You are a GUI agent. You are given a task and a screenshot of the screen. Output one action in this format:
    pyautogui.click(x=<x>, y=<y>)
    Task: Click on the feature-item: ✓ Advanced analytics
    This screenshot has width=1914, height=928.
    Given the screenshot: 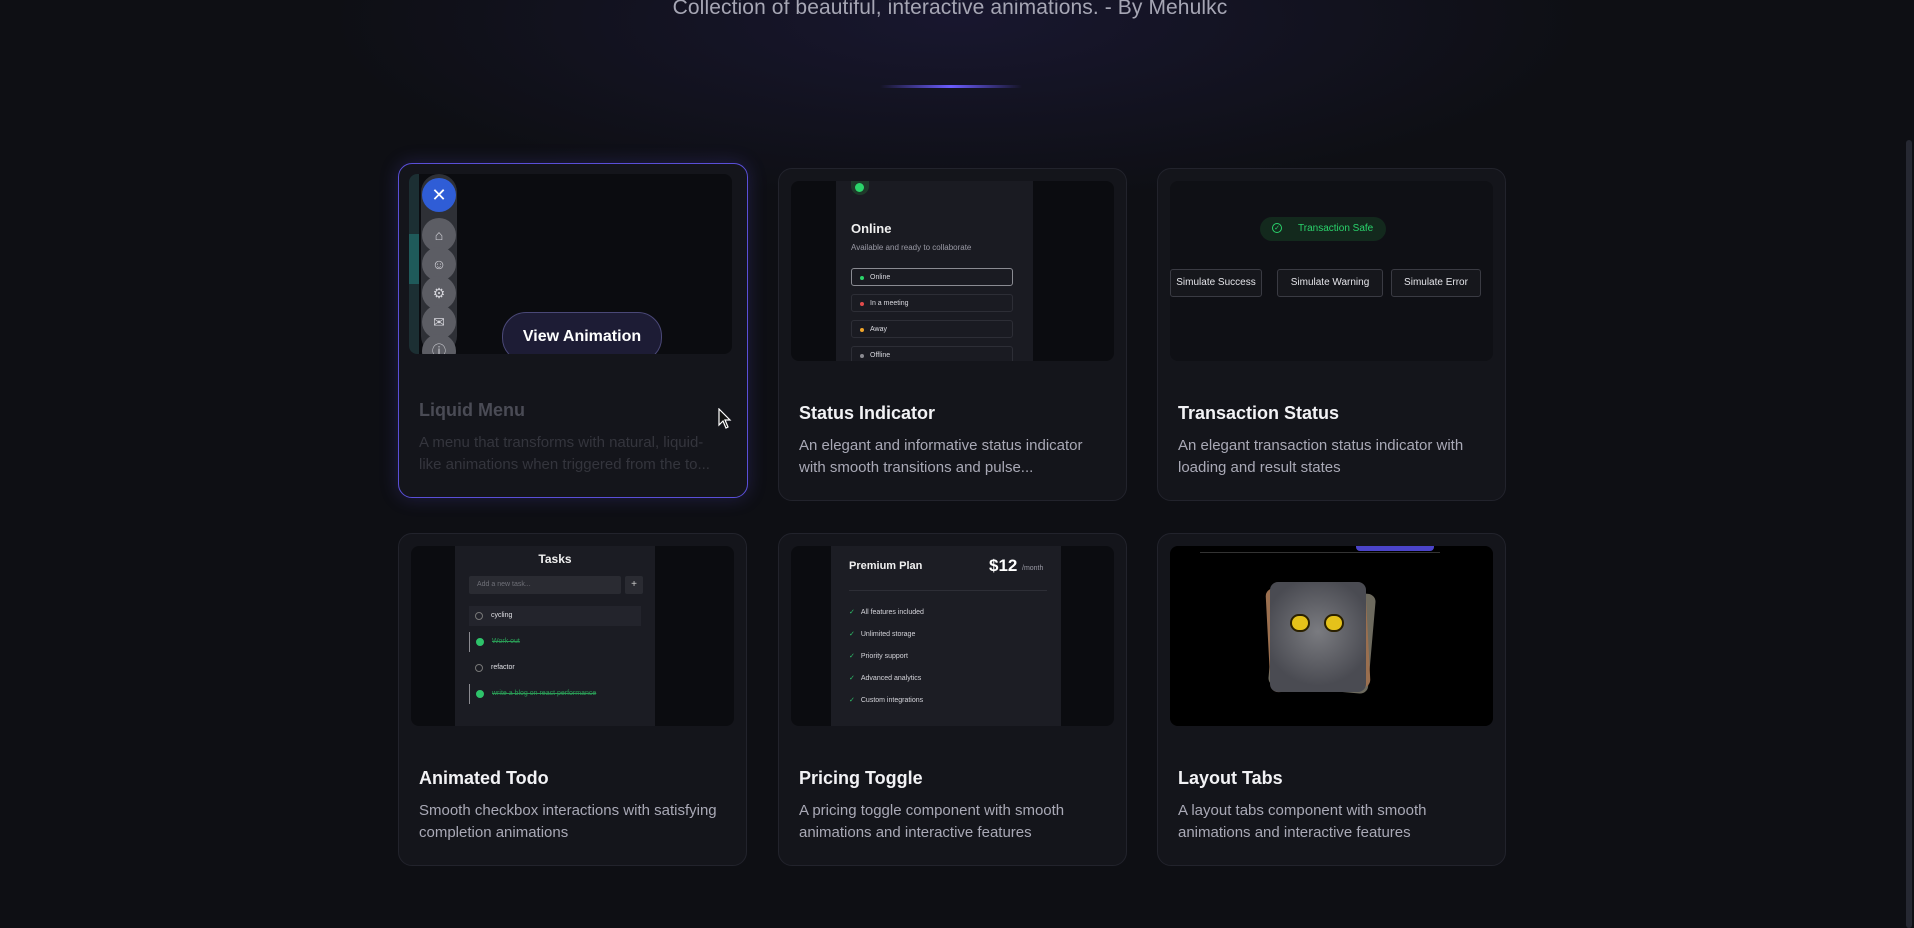 What is the action you would take?
    pyautogui.click(x=885, y=678)
    